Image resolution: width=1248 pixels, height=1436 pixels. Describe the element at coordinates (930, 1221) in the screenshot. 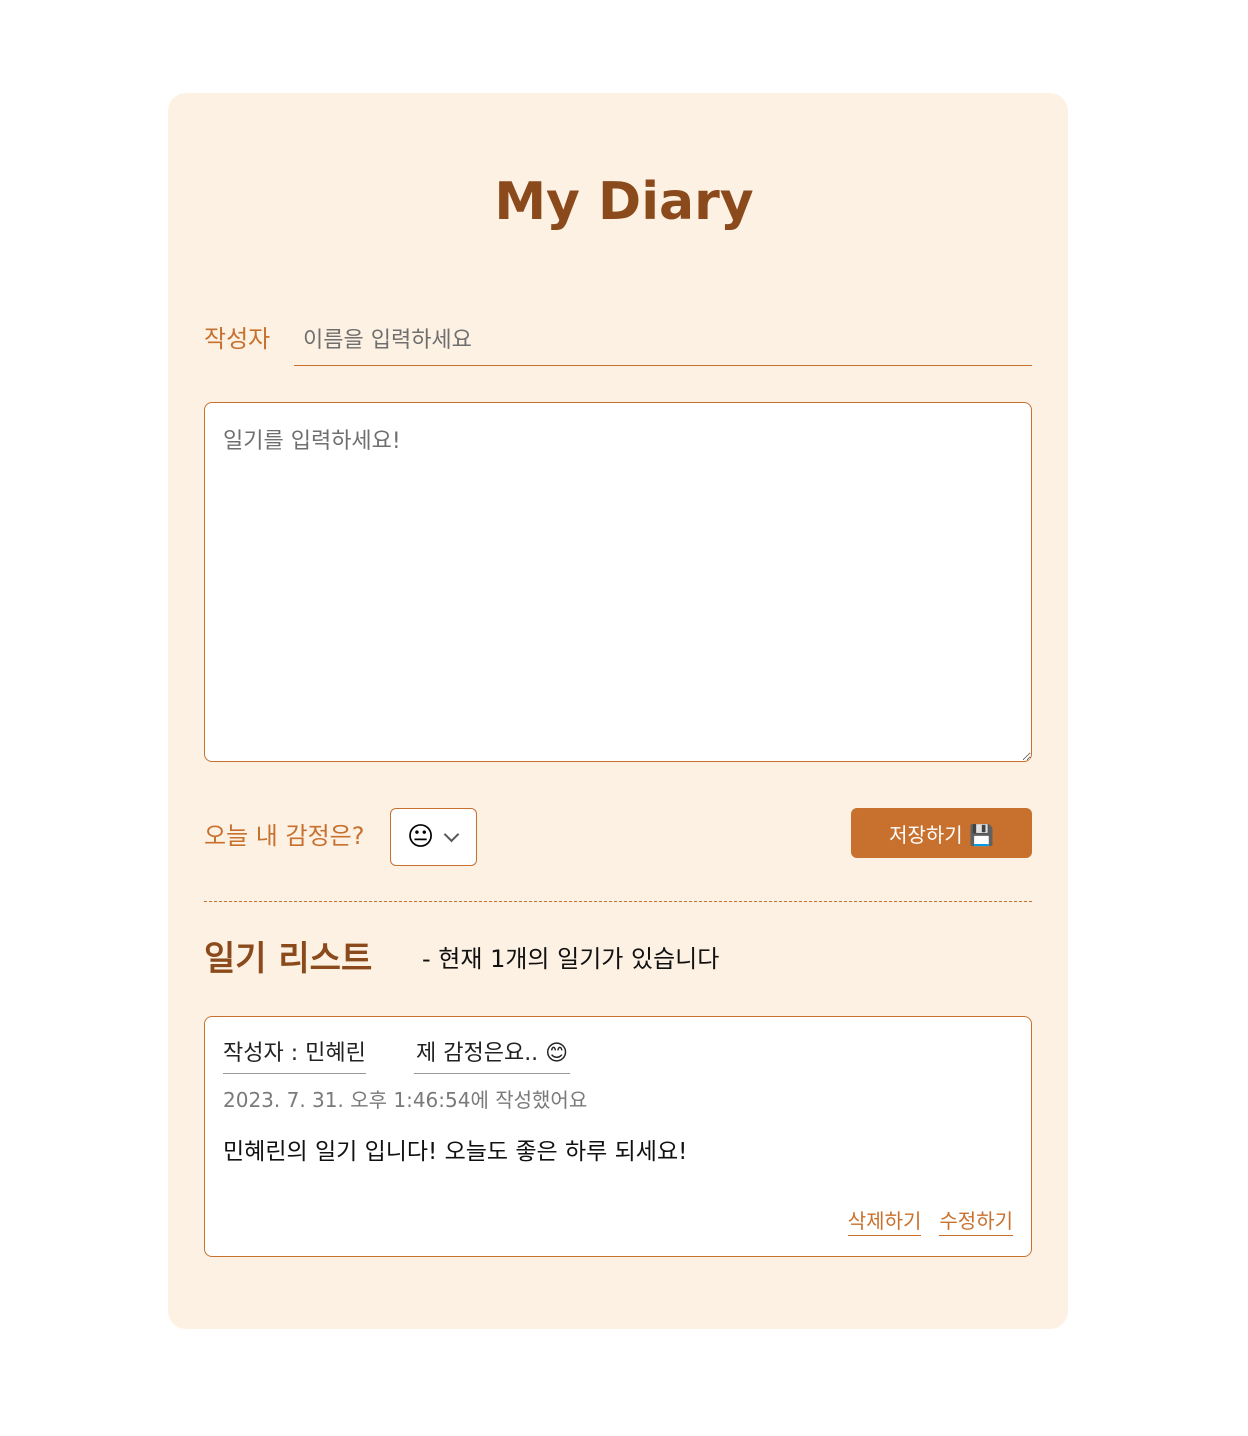

I see `entry-actions: 삭제하기 수정하기` at that location.